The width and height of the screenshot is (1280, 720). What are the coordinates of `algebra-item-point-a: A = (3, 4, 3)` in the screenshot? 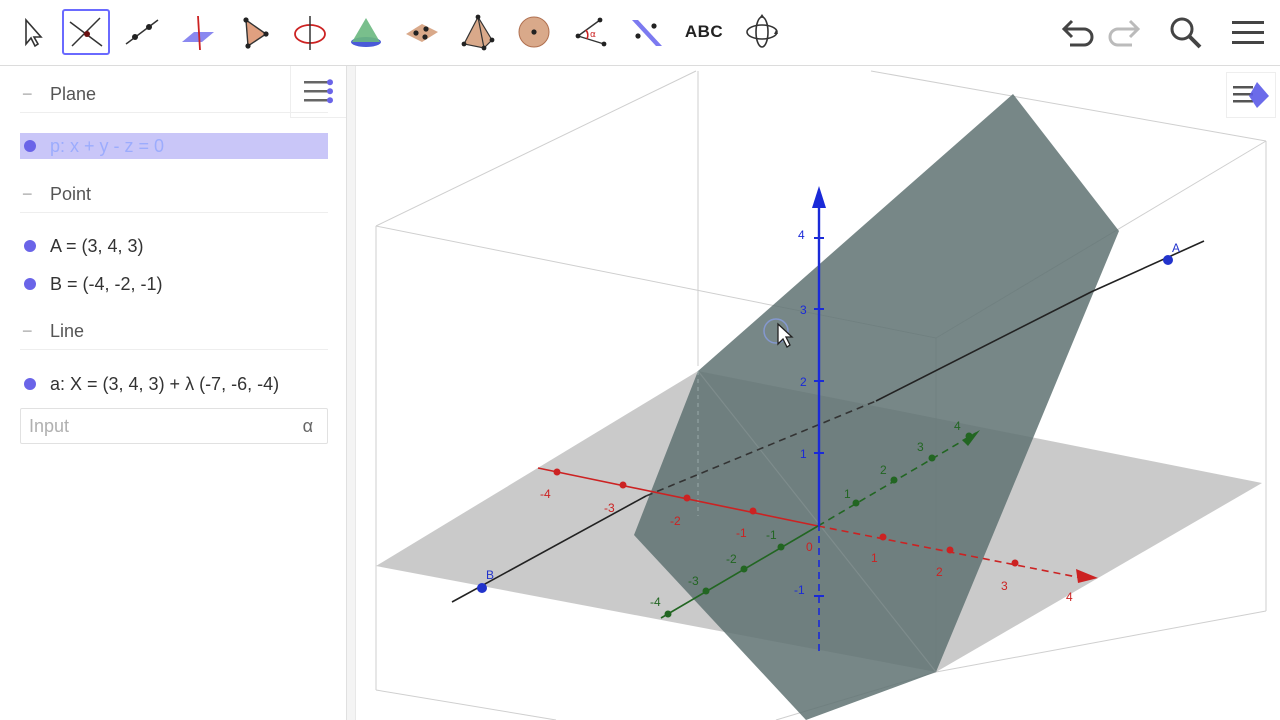 It's located at (174, 246).